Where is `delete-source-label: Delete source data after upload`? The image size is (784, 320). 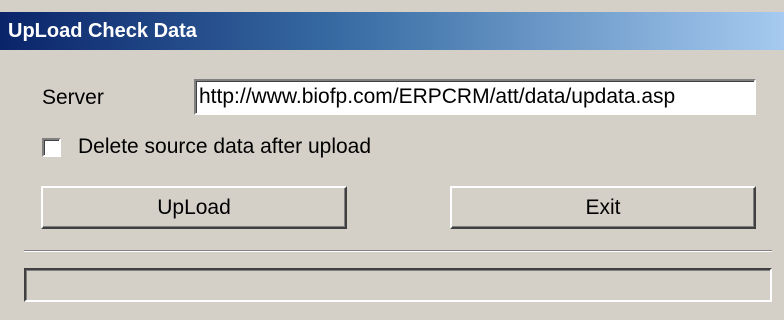
delete-source-label: Delete source data after upload is located at coordinates (224, 147).